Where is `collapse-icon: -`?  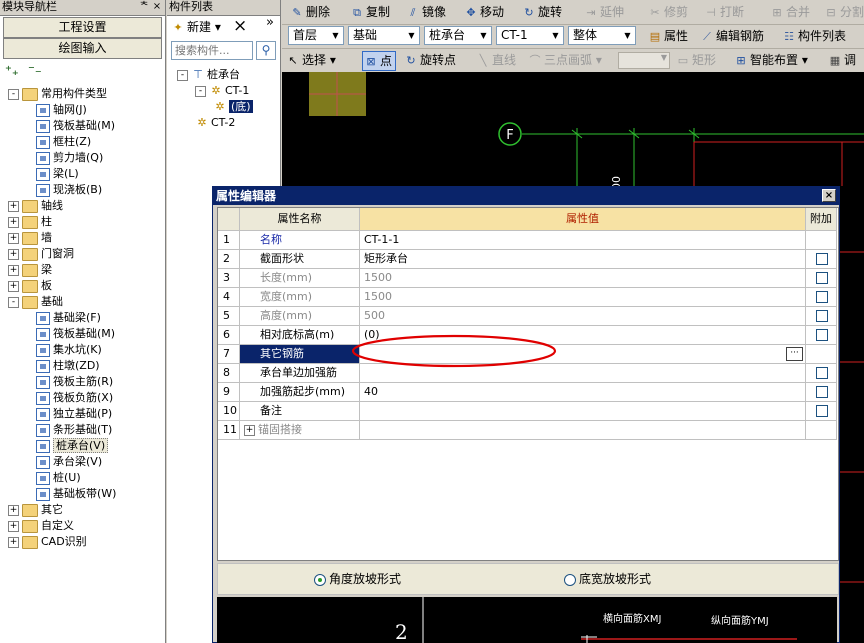 collapse-icon: - is located at coordinates (200, 91).